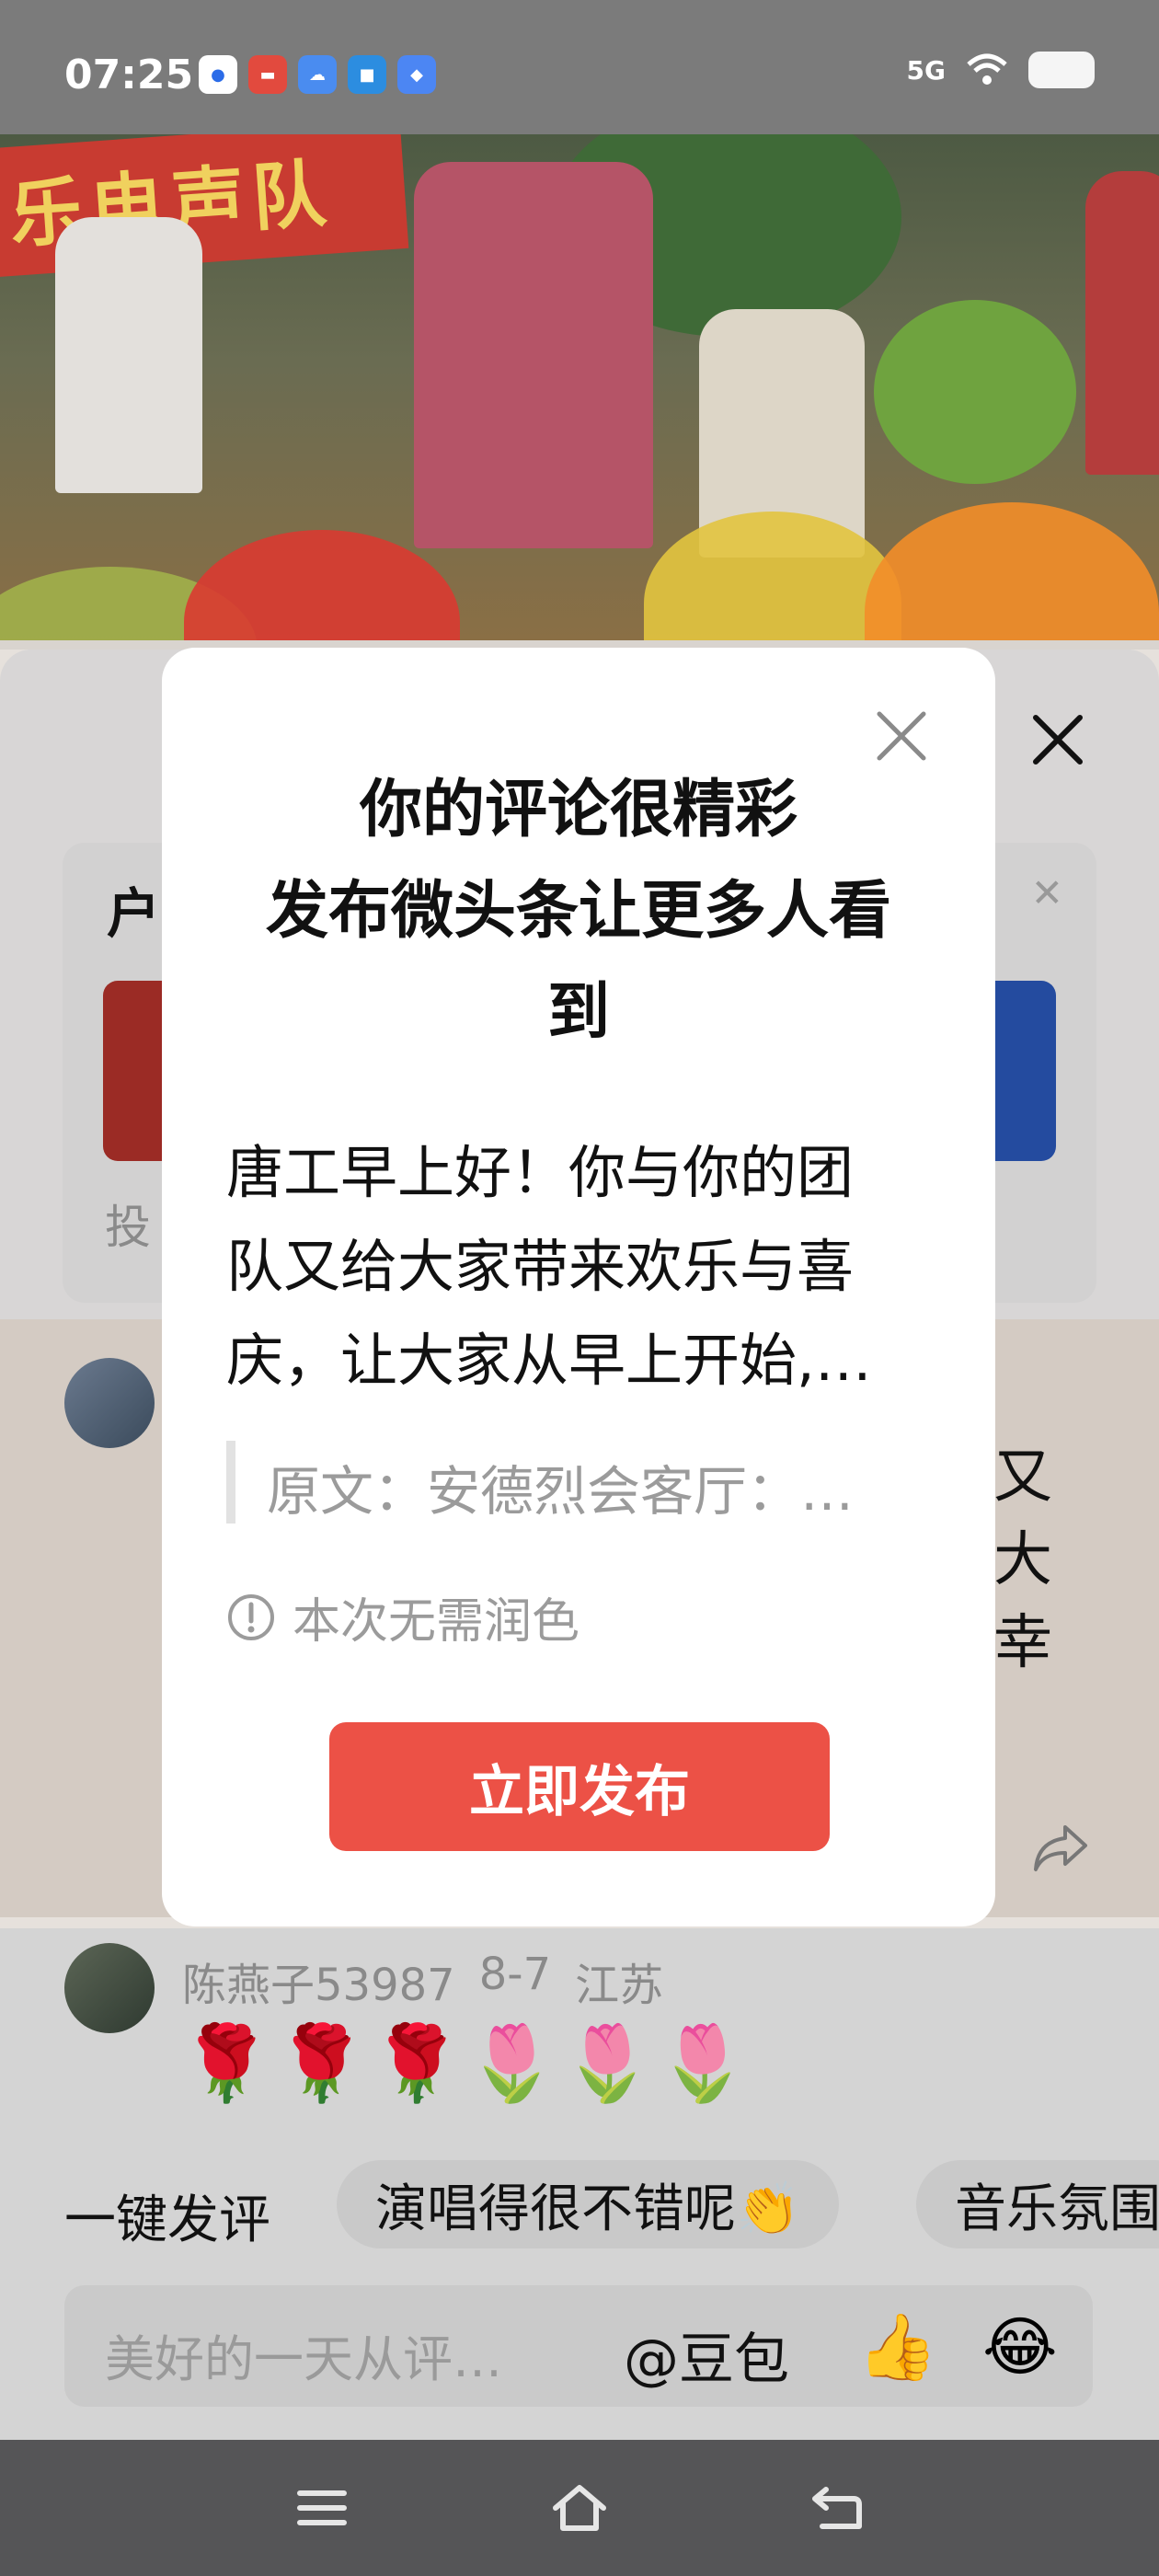 The image size is (1159, 2576). I want to click on comment-text-line: 幸, so click(1022, 1643).